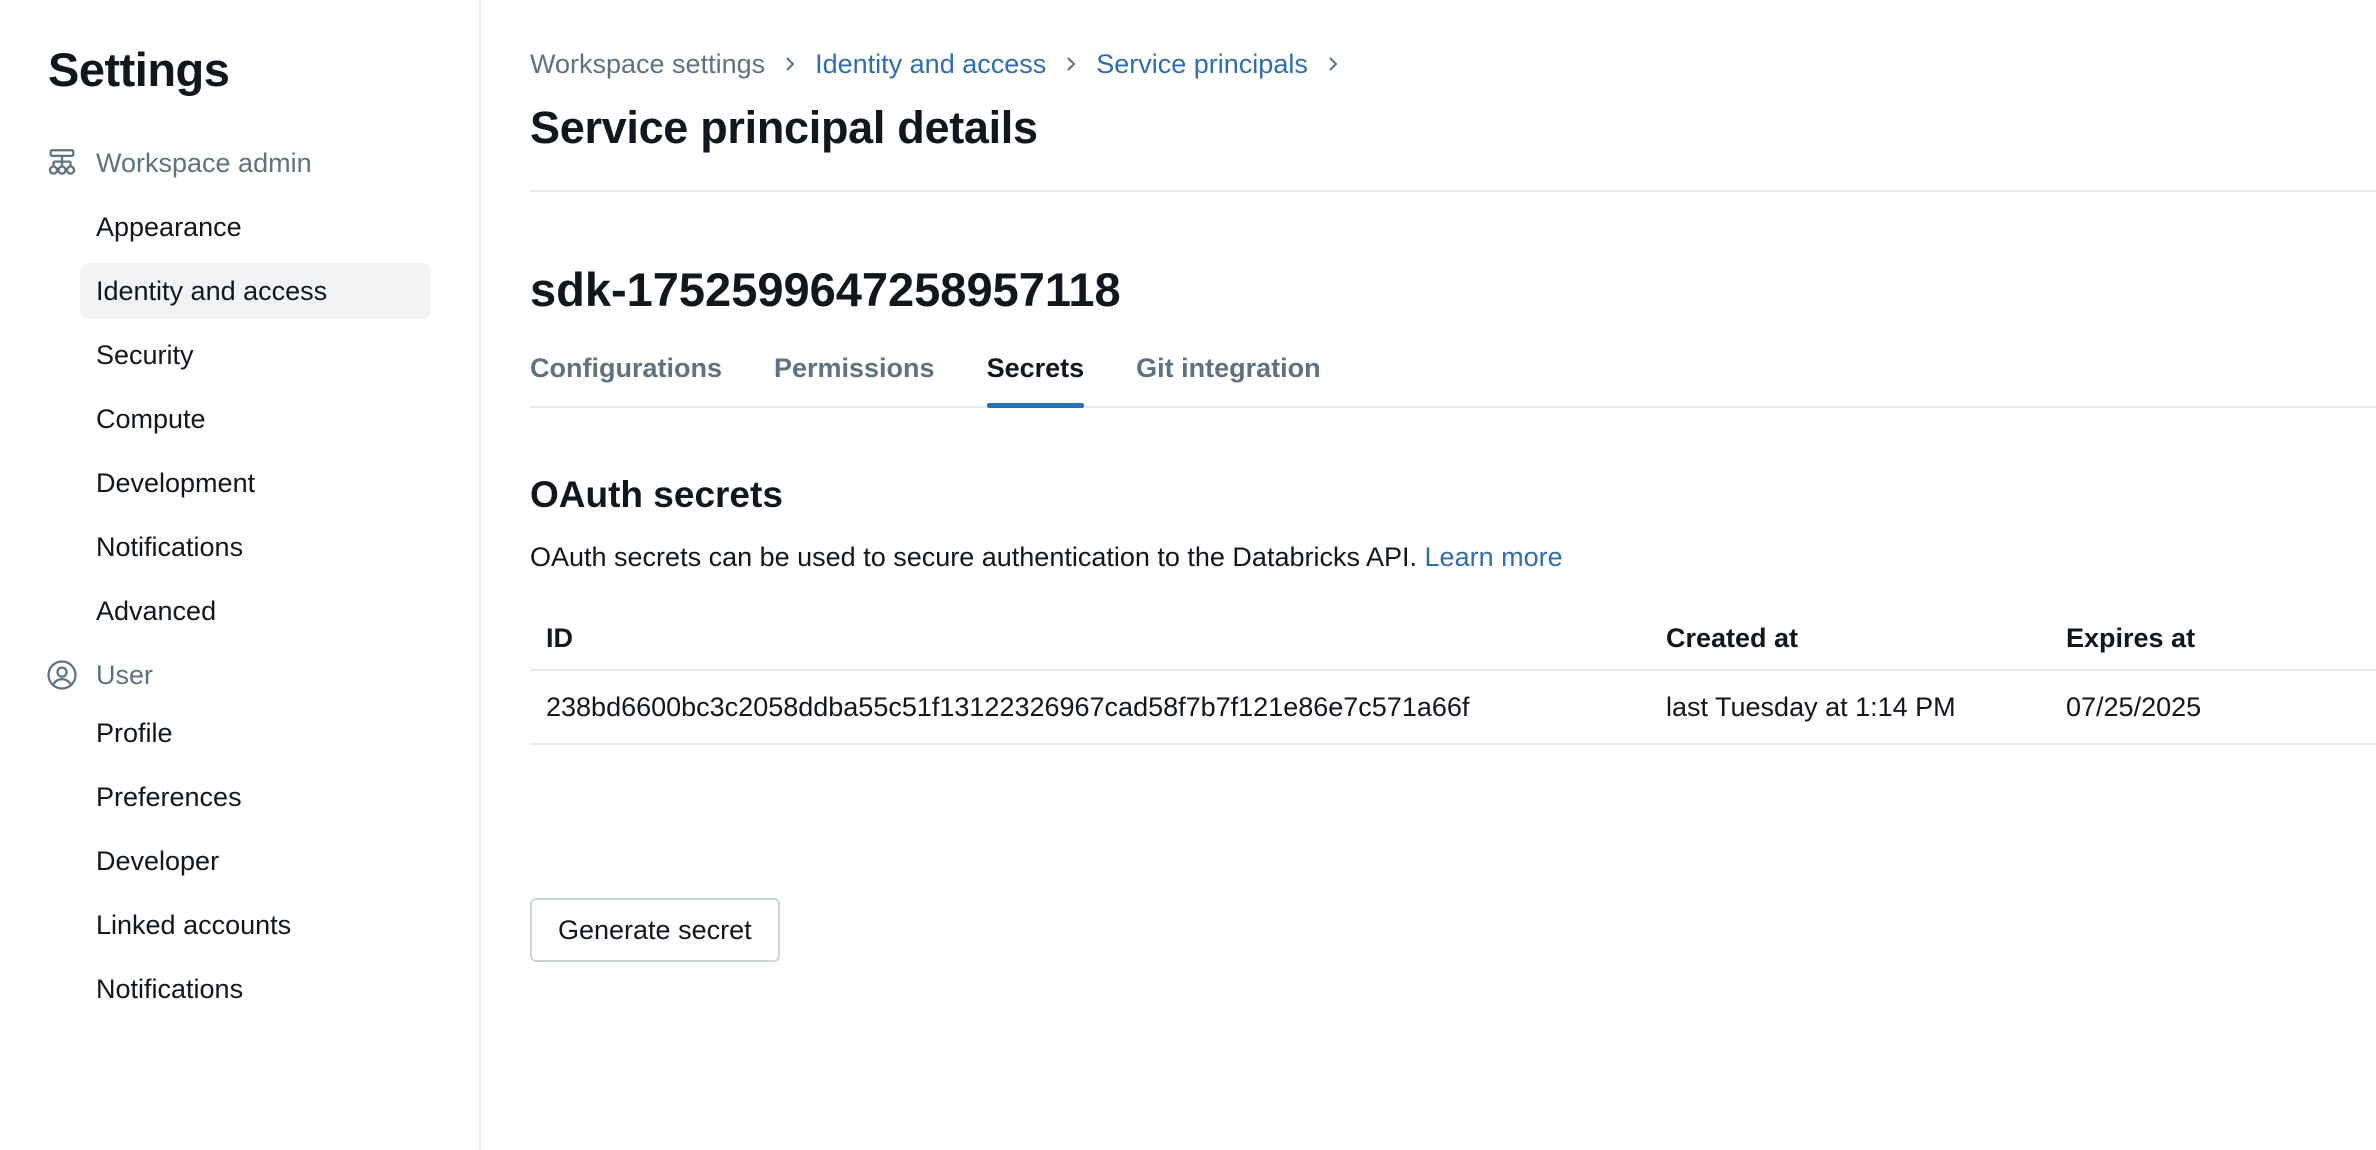  Describe the element at coordinates (255, 925) in the screenshot. I see `sidebar-item-linked-accounts: Linked accounts` at that location.